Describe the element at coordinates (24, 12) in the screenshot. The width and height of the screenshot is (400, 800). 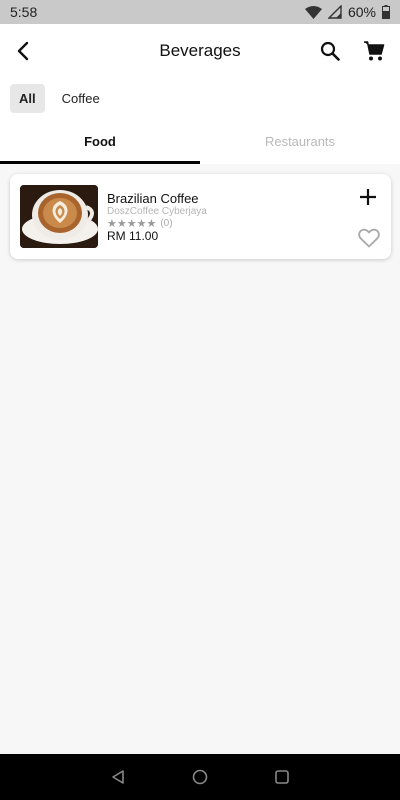
I see `status-time: 5:58` at that location.